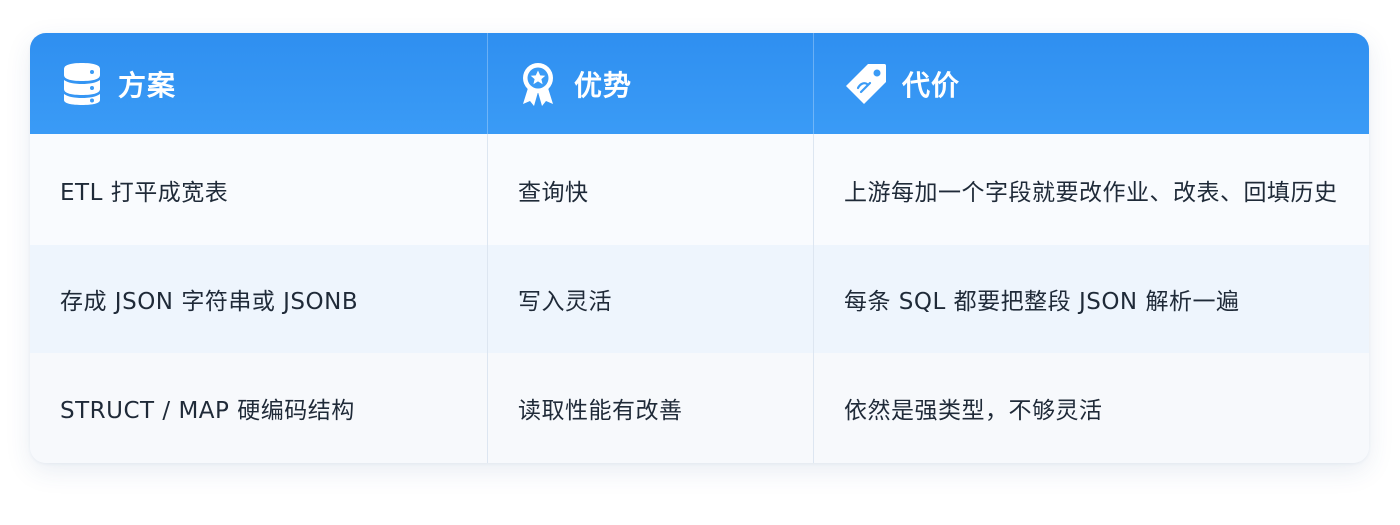 The height and width of the screenshot is (525, 1400). Describe the element at coordinates (258, 83) in the screenshot. I see `header-cell-approach: 方案` at that location.